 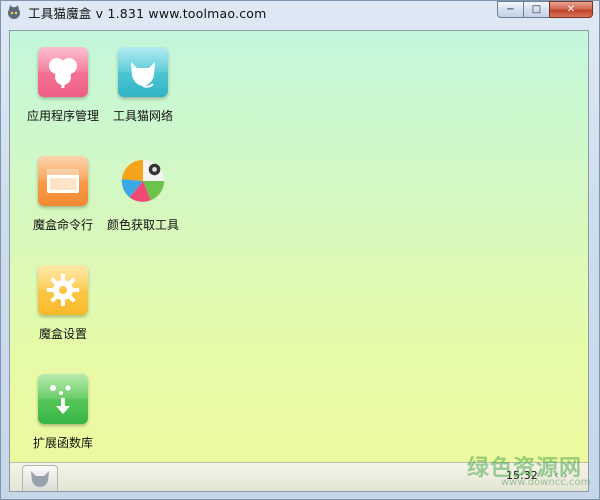 I want to click on close-icon: ✕, so click(x=571, y=9).